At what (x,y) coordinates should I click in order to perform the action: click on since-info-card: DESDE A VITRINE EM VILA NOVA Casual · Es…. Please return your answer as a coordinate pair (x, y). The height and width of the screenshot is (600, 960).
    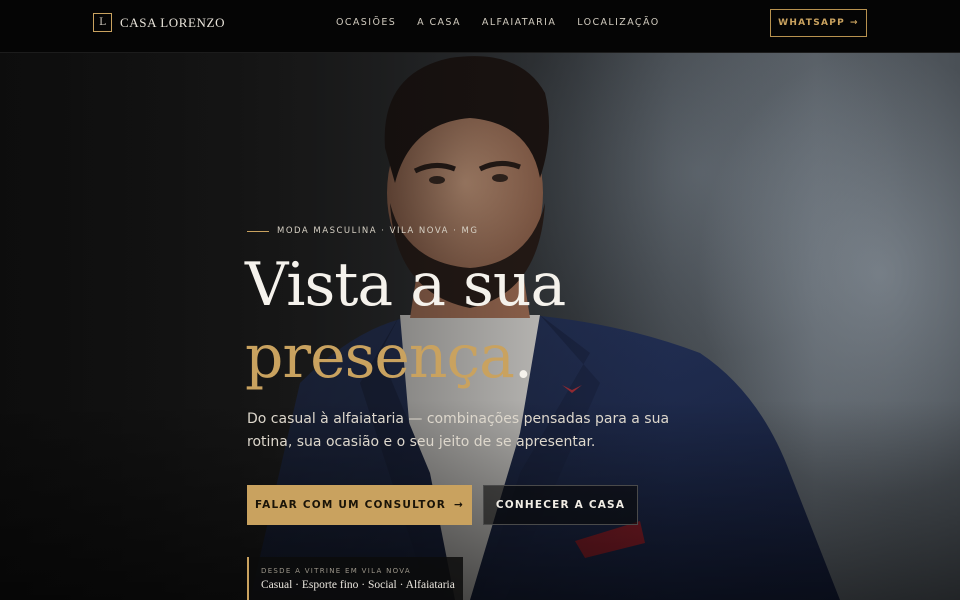
    Looking at the image, I should click on (355, 578).